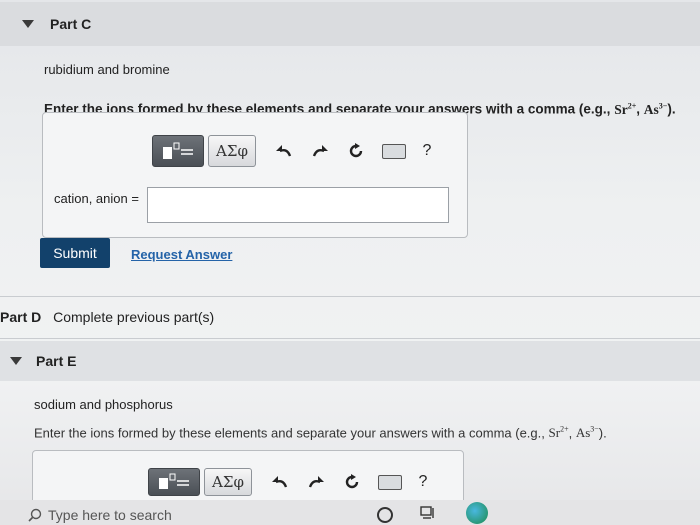  I want to click on part-d-title: Part D, so click(21, 317).